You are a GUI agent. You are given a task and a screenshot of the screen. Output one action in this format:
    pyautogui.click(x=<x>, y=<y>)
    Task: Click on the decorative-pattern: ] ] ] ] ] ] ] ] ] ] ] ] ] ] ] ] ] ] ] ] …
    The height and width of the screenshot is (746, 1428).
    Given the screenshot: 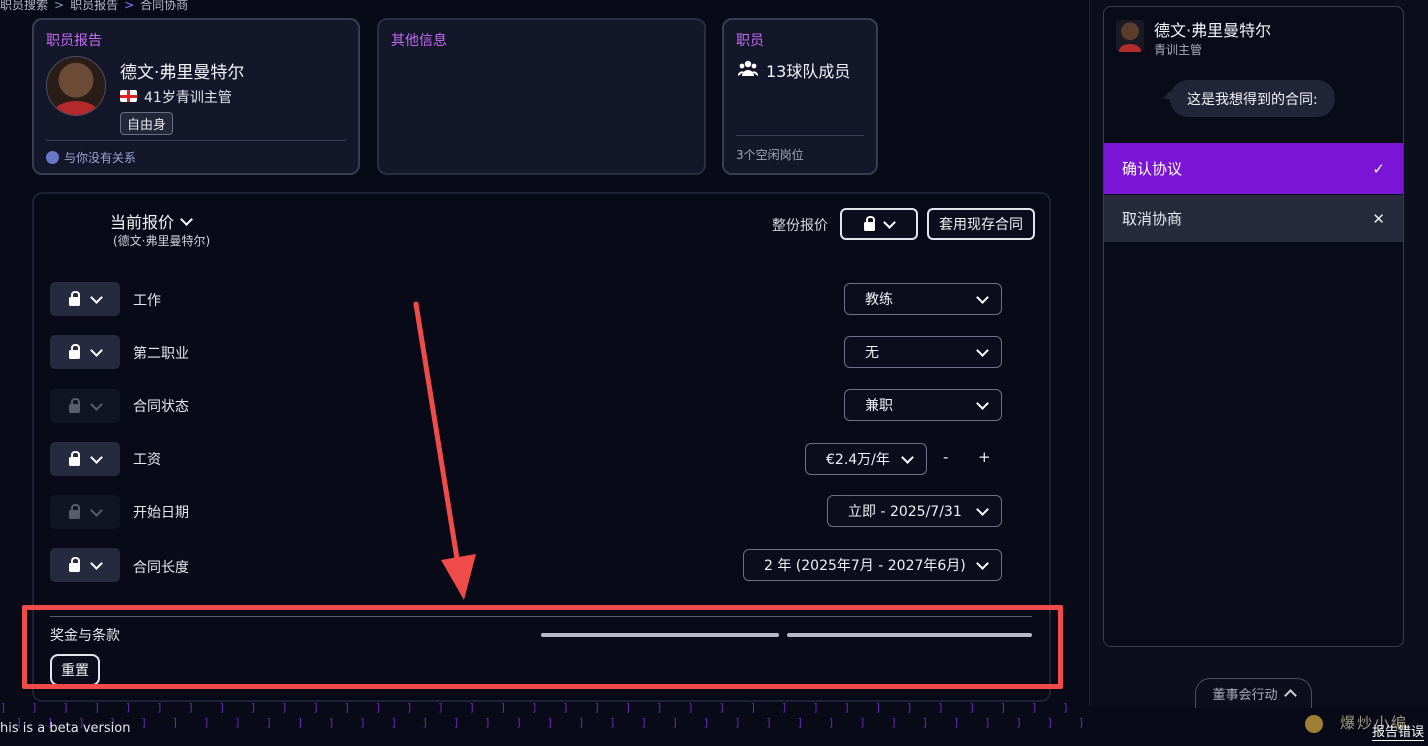 What is the action you would take?
    pyautogui.click(x=545, y=715)
    